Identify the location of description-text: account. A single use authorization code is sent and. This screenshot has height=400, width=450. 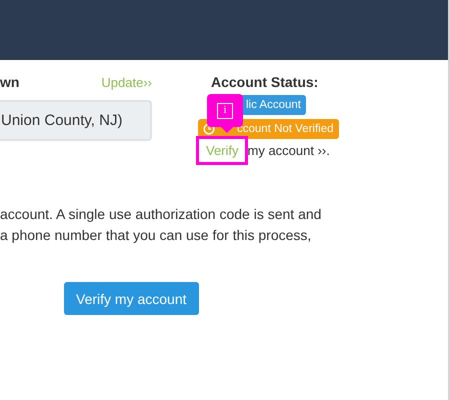
(161, 214).